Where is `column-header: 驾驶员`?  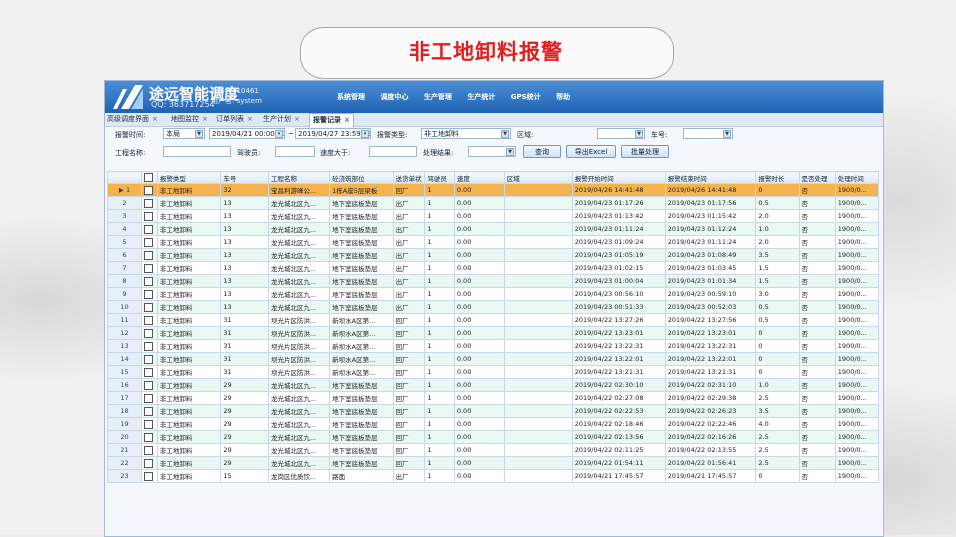
column-header: 驾驶员 is located at coordinates (439, 177).